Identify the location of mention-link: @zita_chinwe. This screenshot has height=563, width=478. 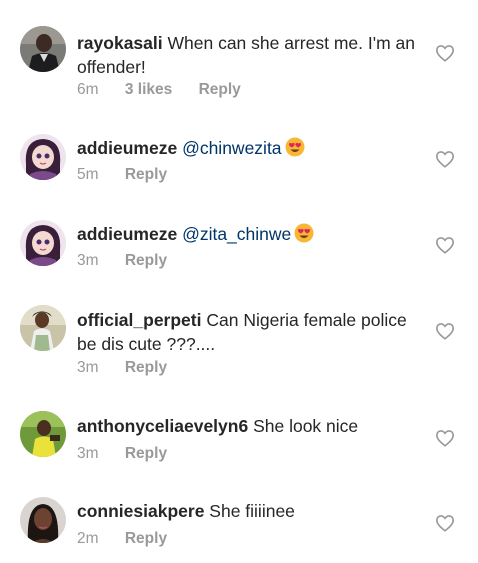
(236, 234).